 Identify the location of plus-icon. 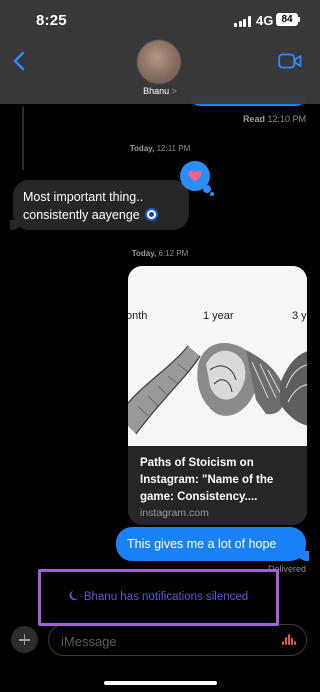
(24, 639).